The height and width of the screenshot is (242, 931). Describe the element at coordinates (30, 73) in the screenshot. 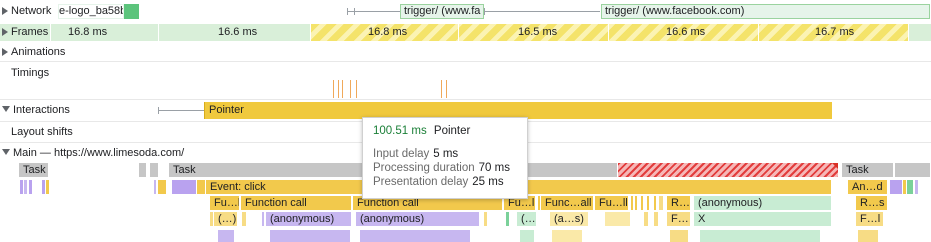

I see `timings-track-label: Timings` at that location.